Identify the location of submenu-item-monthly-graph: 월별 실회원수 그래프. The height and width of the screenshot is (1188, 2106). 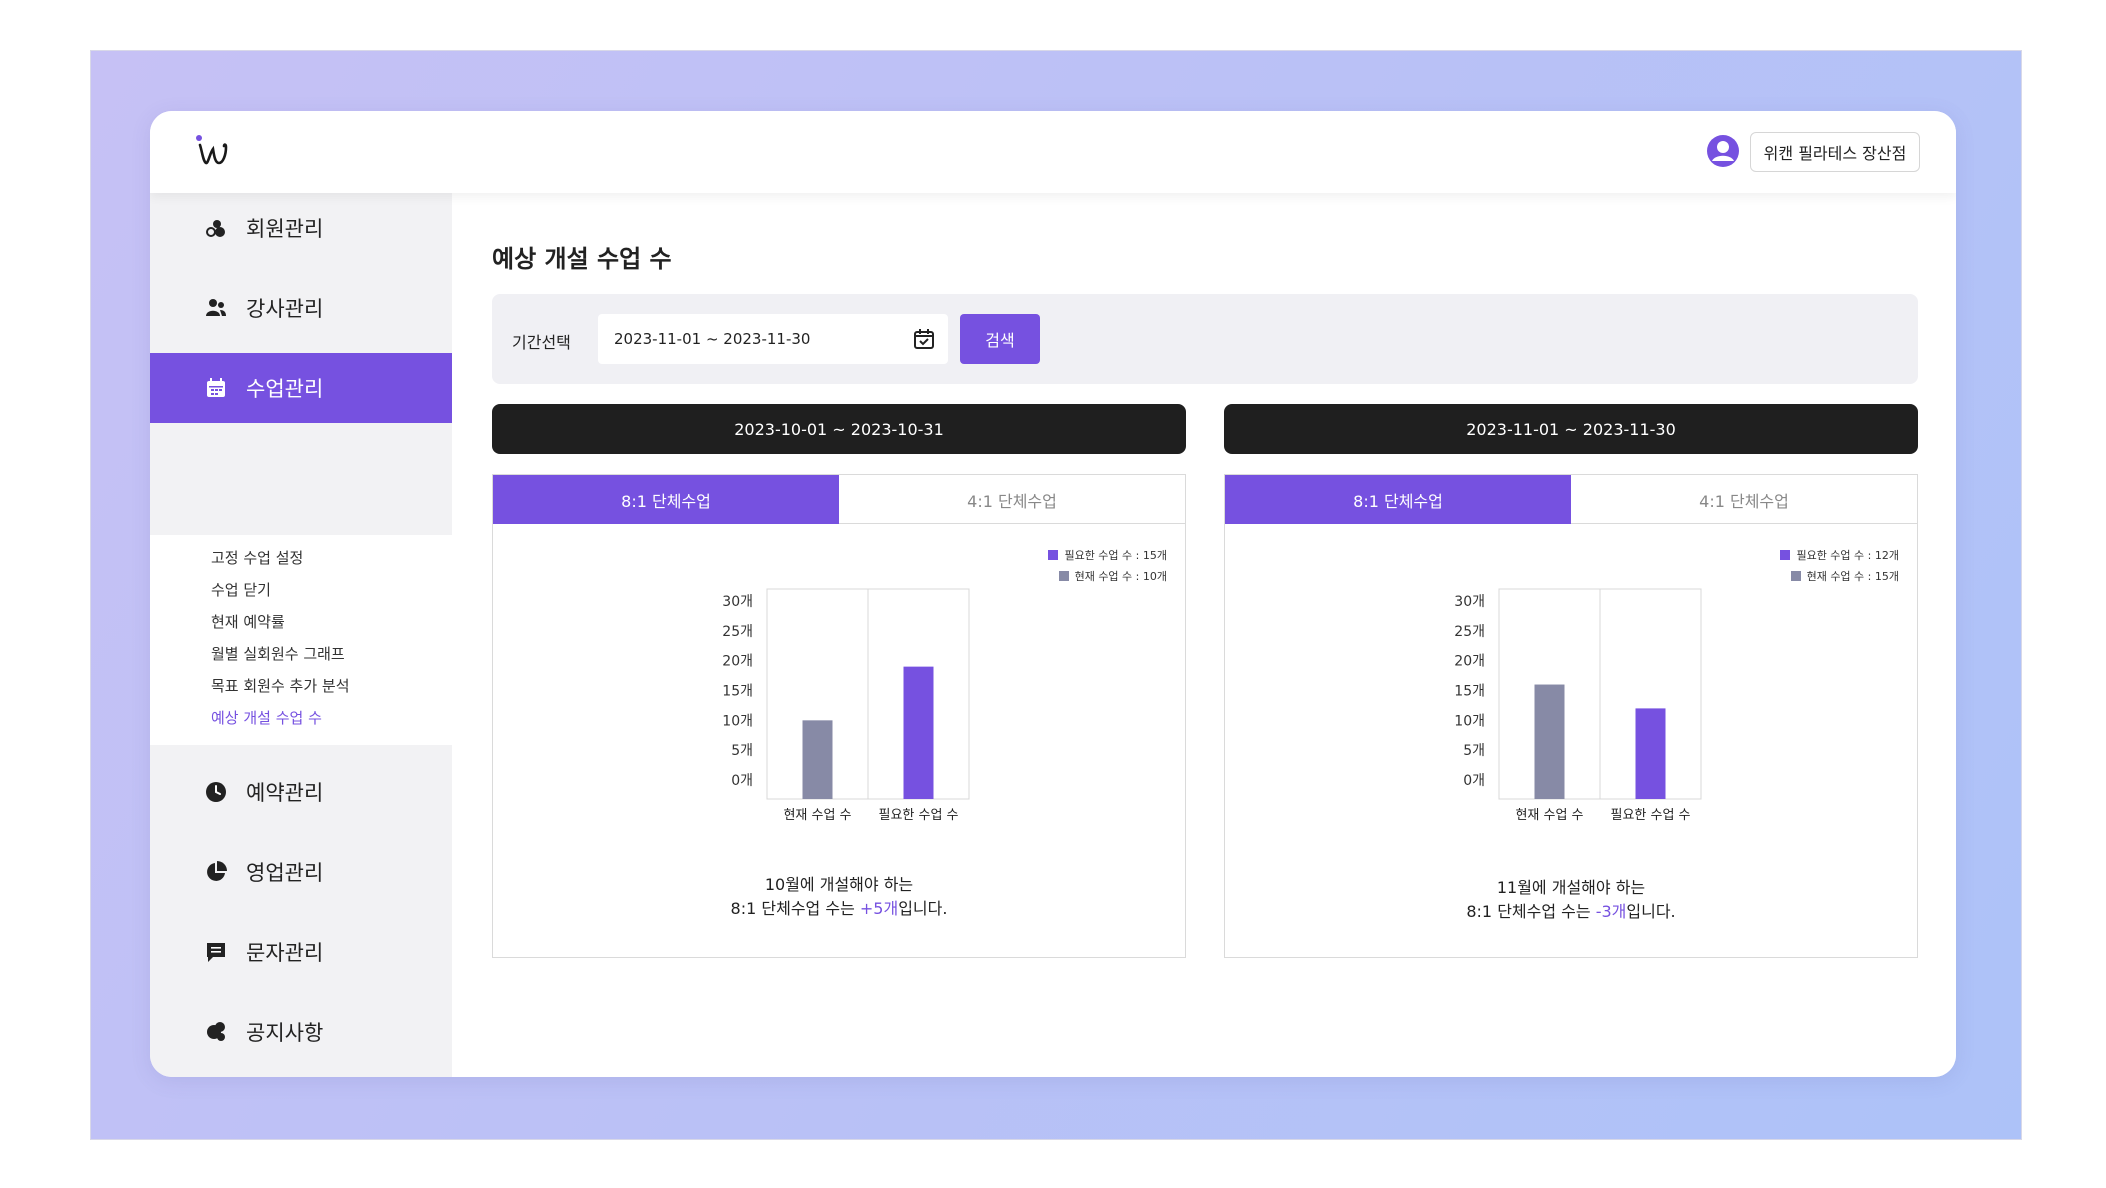
(278, 653).